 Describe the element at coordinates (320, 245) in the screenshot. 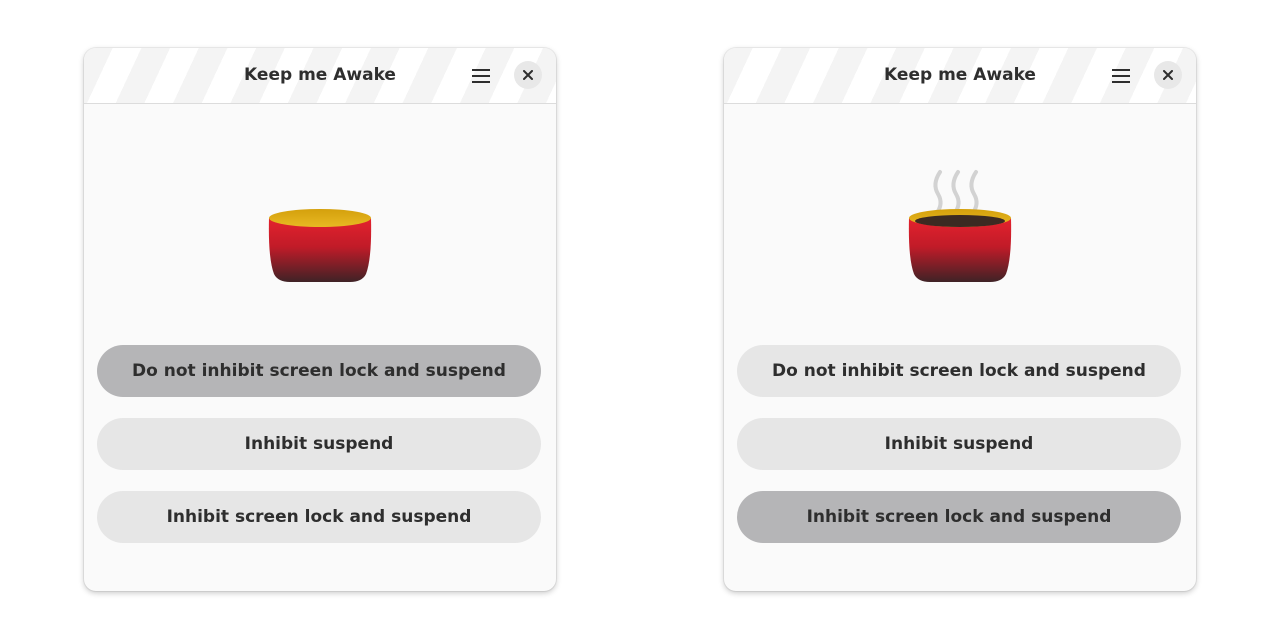

I see `coffee-cup-icon` at that location.